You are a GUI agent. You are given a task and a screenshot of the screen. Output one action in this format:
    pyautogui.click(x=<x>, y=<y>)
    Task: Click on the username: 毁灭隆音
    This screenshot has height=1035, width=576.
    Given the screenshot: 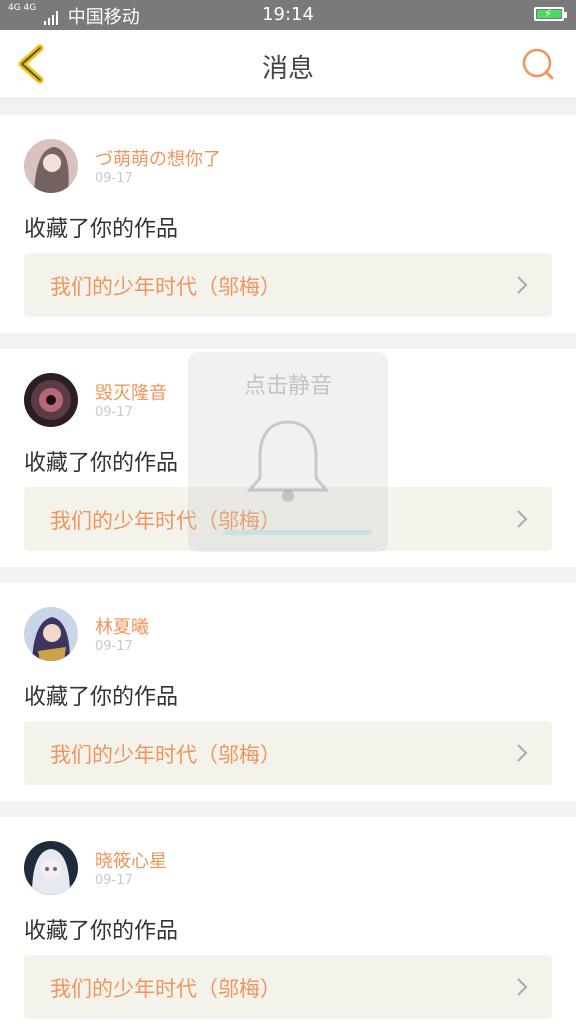 What is the action you would take?
    pyautogui.click(x=131, y=392)
    